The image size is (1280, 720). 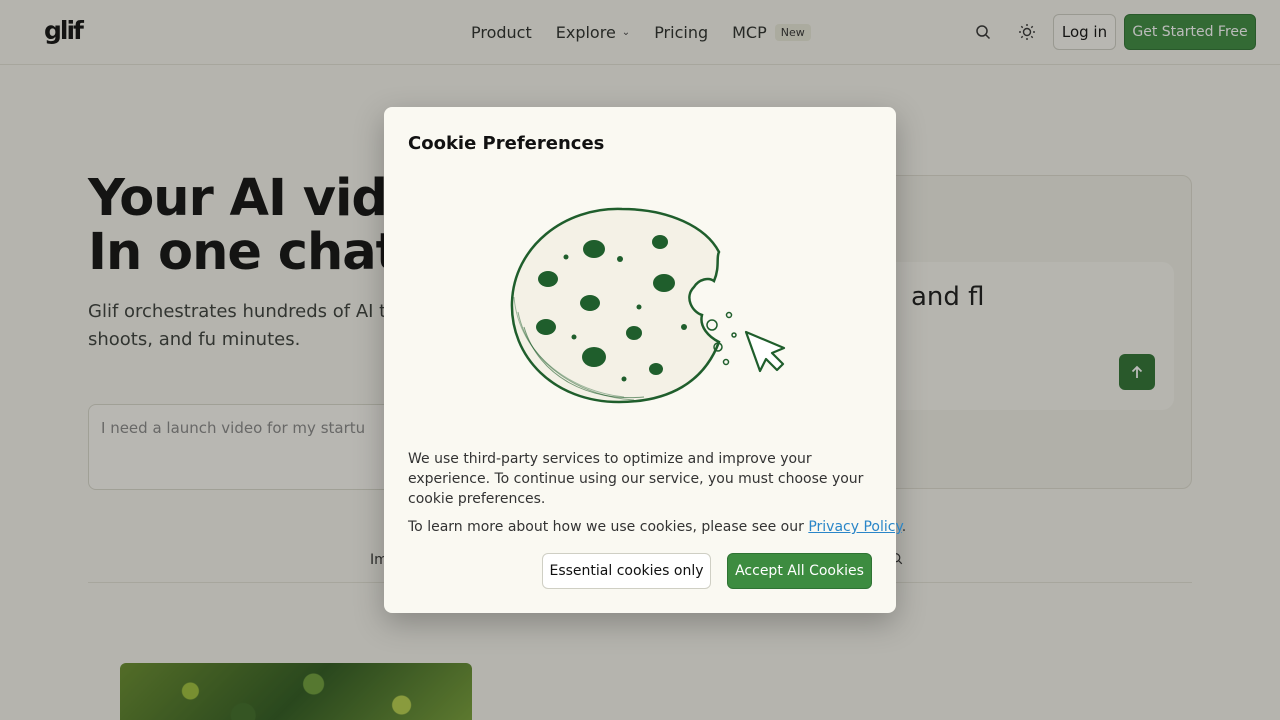 What do you see at coordinates (904, 527) in the screenshot?
I see `learn-more-suffix: .` at bounding box center [904, 527].